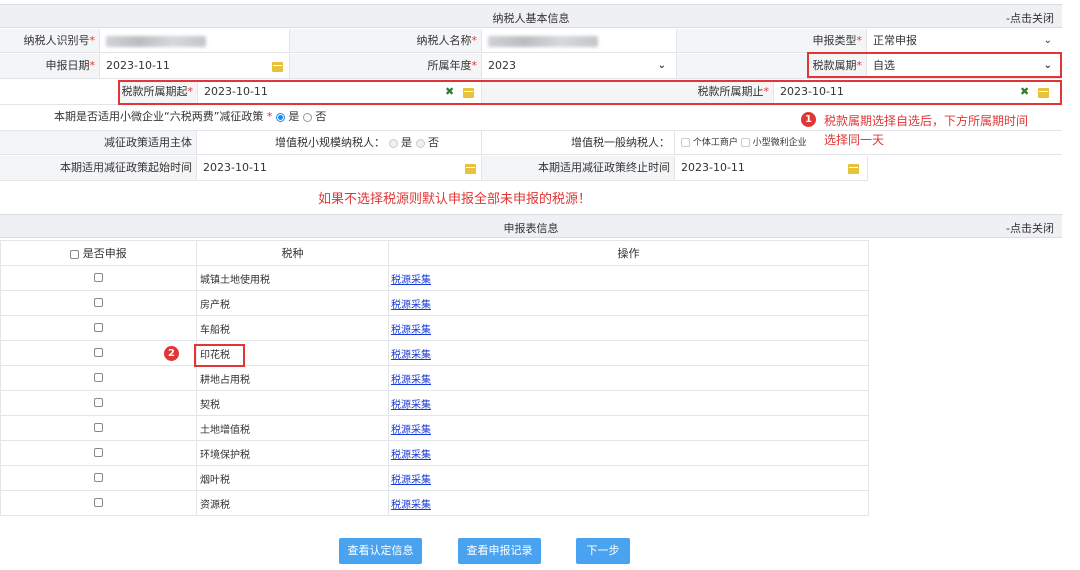 Image resolution: width=1080 pixels, height=570 pixels. What do you see at coordinates (393, 143) in the screenshot?
I see `small-vat-yes-radio` at bounding box center [393, 143].